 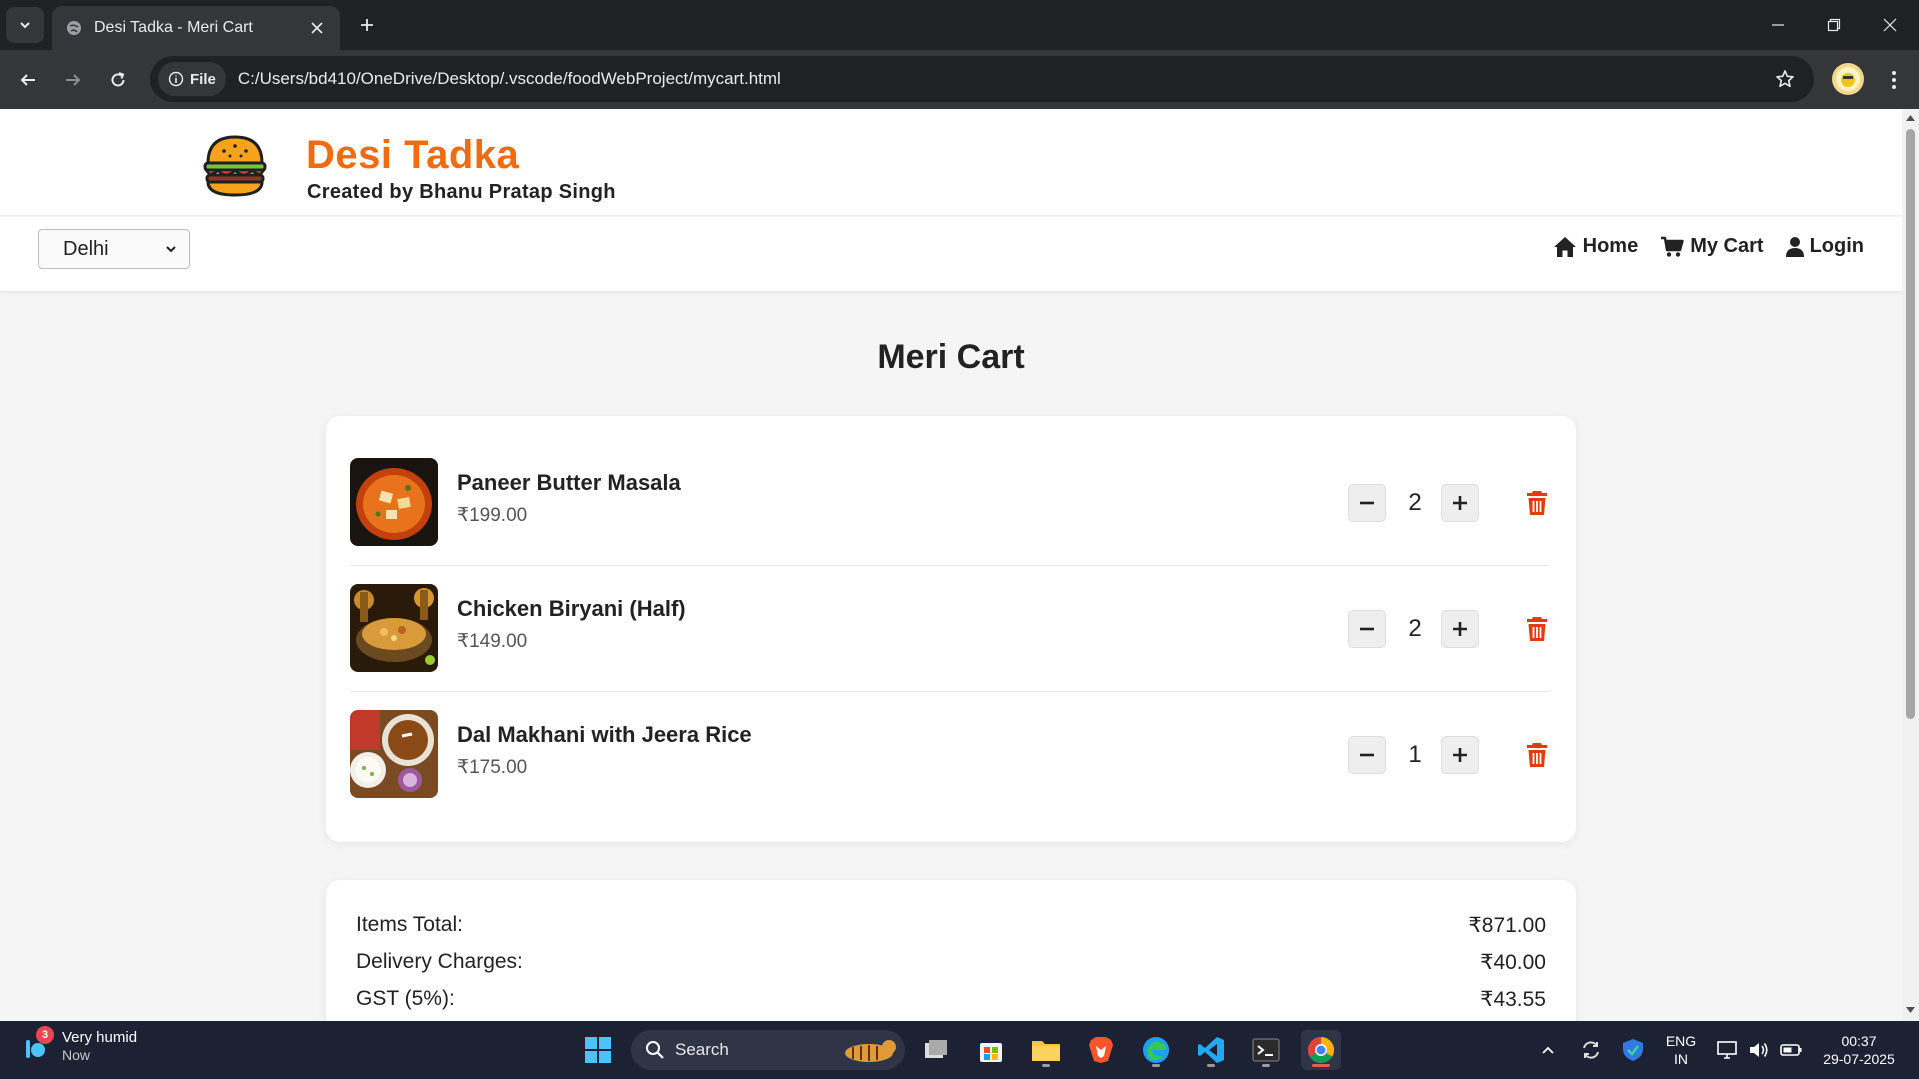 I want to click on close-icon, so click(x=317, y=28).